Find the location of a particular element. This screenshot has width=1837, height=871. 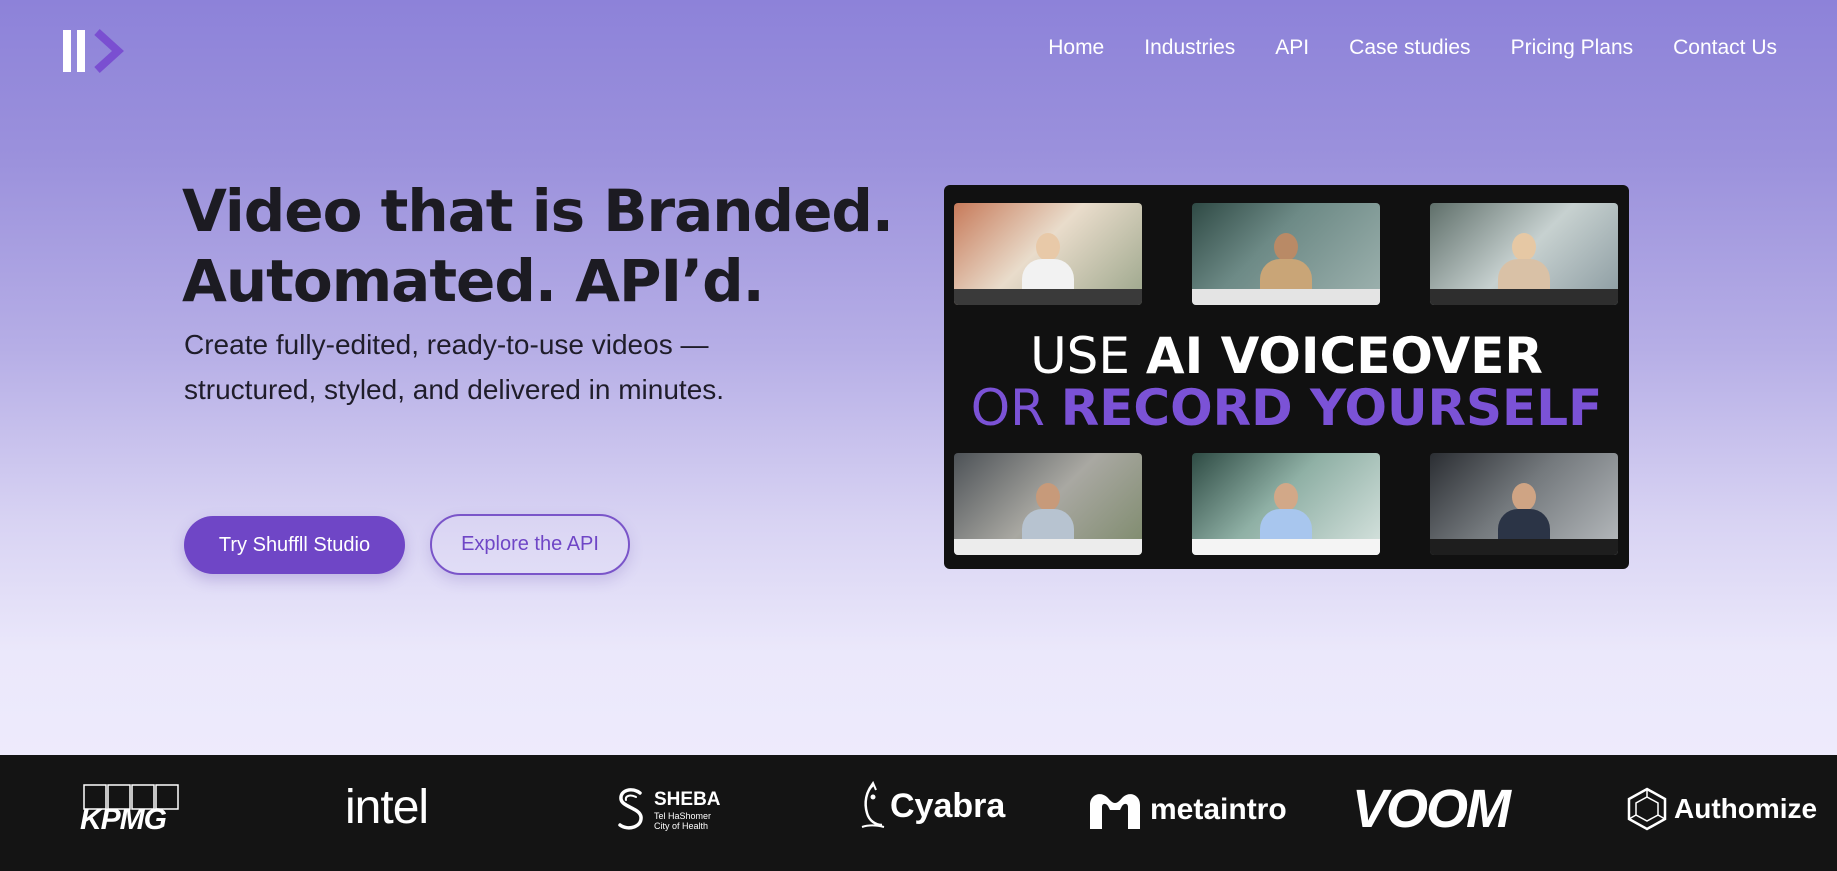

nav-case-studies: Case studies is located at coordinates (1409, 48).